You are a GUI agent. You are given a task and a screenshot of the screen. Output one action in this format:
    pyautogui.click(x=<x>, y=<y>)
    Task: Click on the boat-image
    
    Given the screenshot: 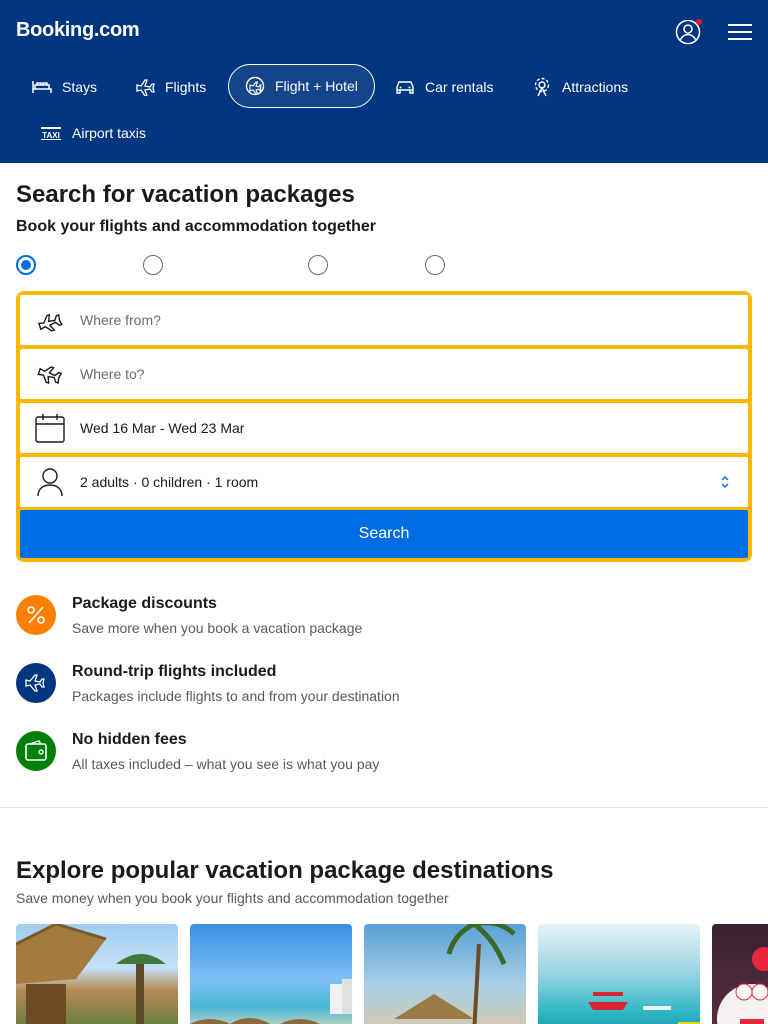 What is the action you would take?
    pyautogui.click(x=644, y=1008)
    